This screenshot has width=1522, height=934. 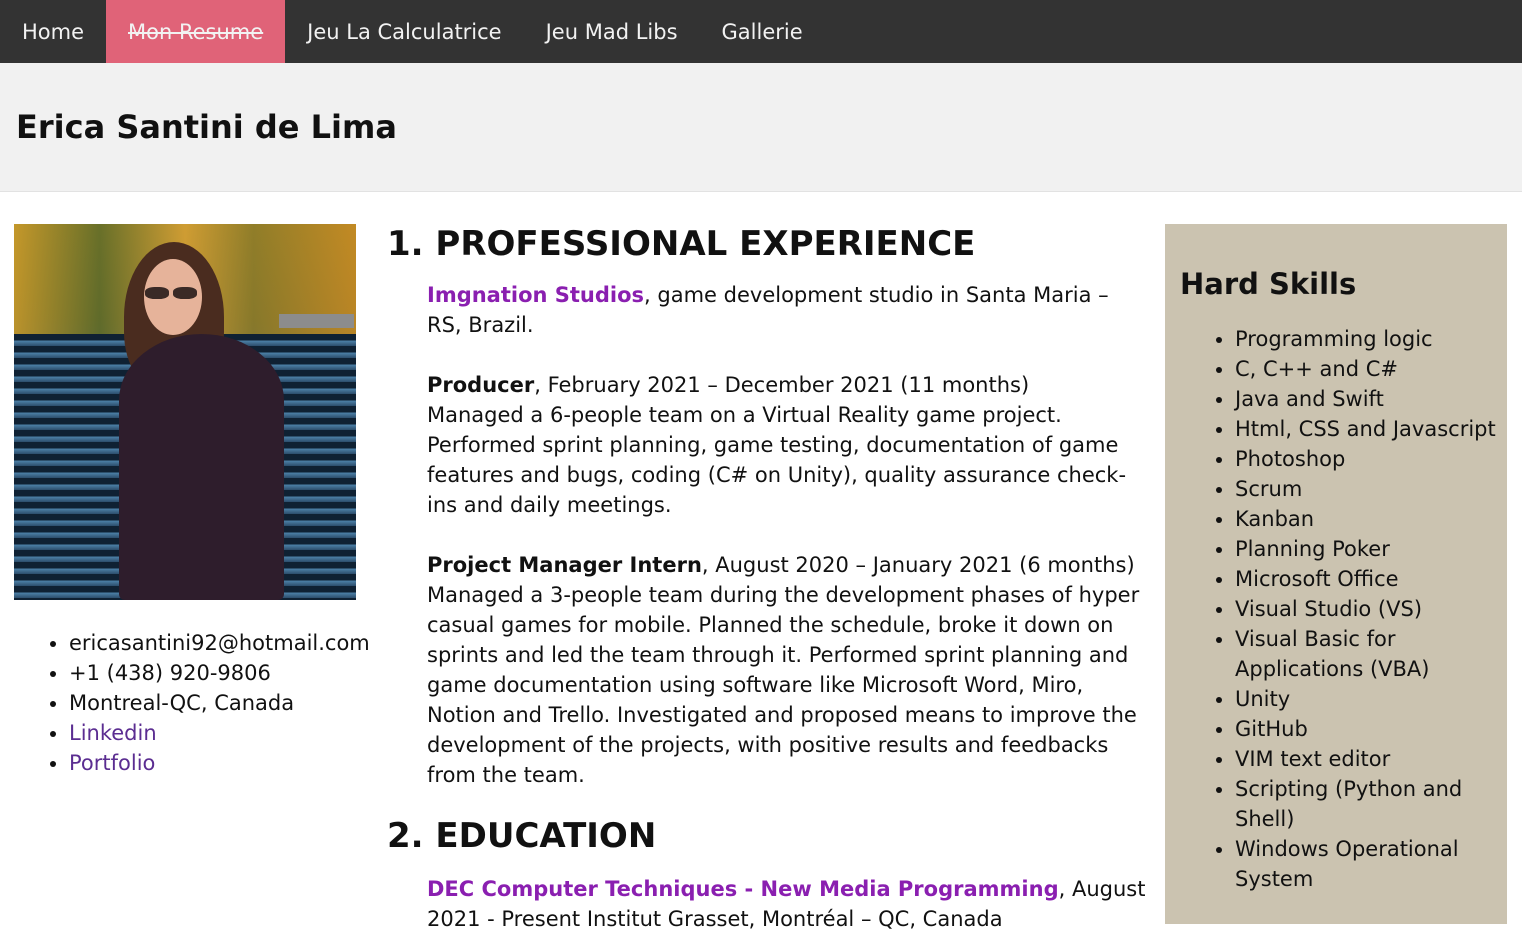 I want to click on nav-gallerie: Gallerie, so click(x=762, y=31).